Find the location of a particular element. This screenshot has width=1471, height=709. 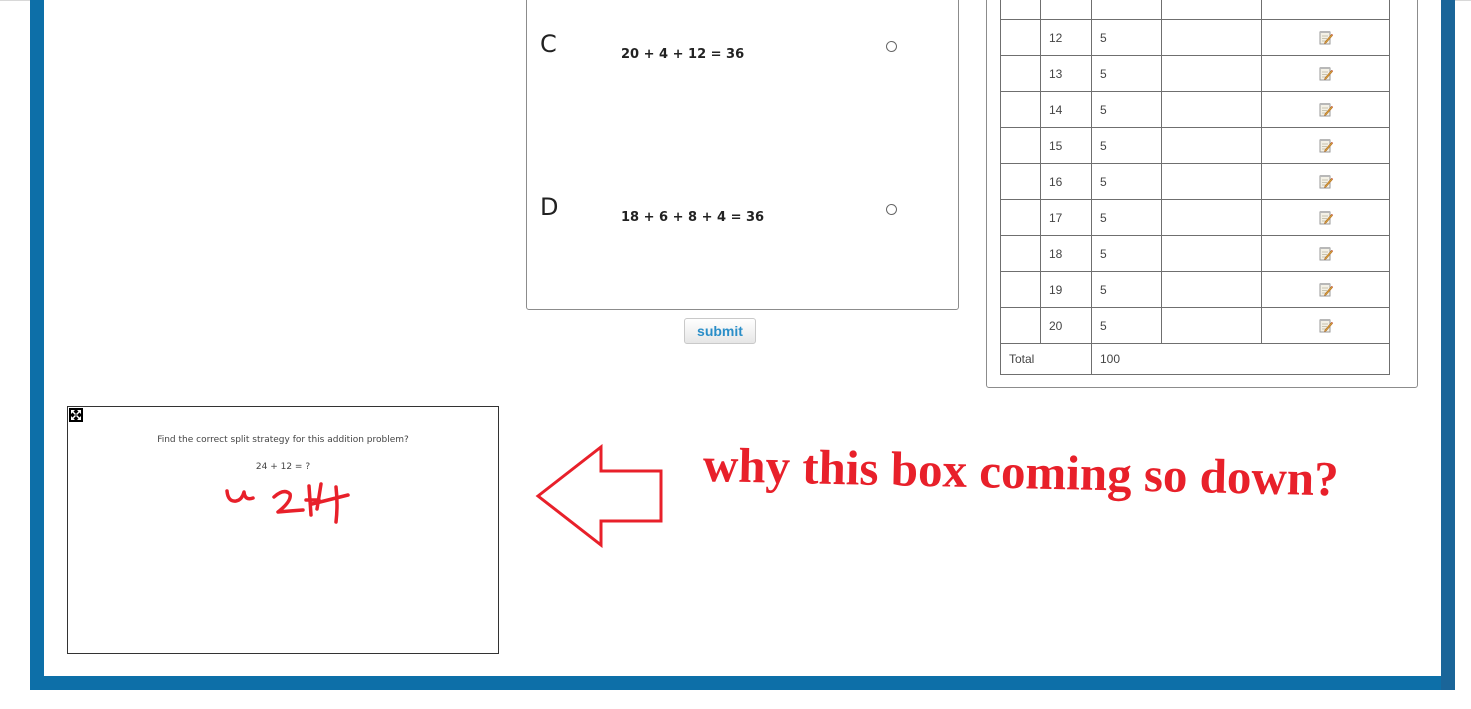

option-c-letter: C is located at coordinates (548, 44).